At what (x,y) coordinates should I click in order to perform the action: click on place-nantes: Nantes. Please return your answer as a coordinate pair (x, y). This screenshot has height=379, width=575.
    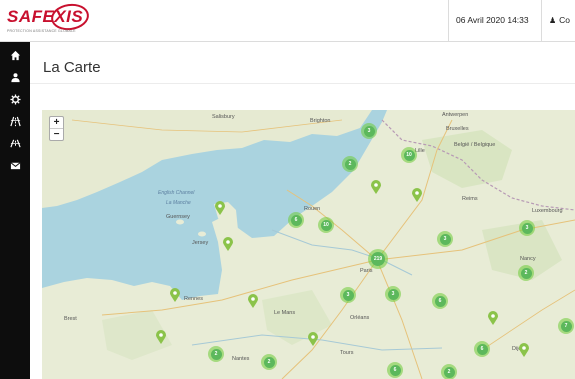
    Looking at the image, I should click on (241, 359).